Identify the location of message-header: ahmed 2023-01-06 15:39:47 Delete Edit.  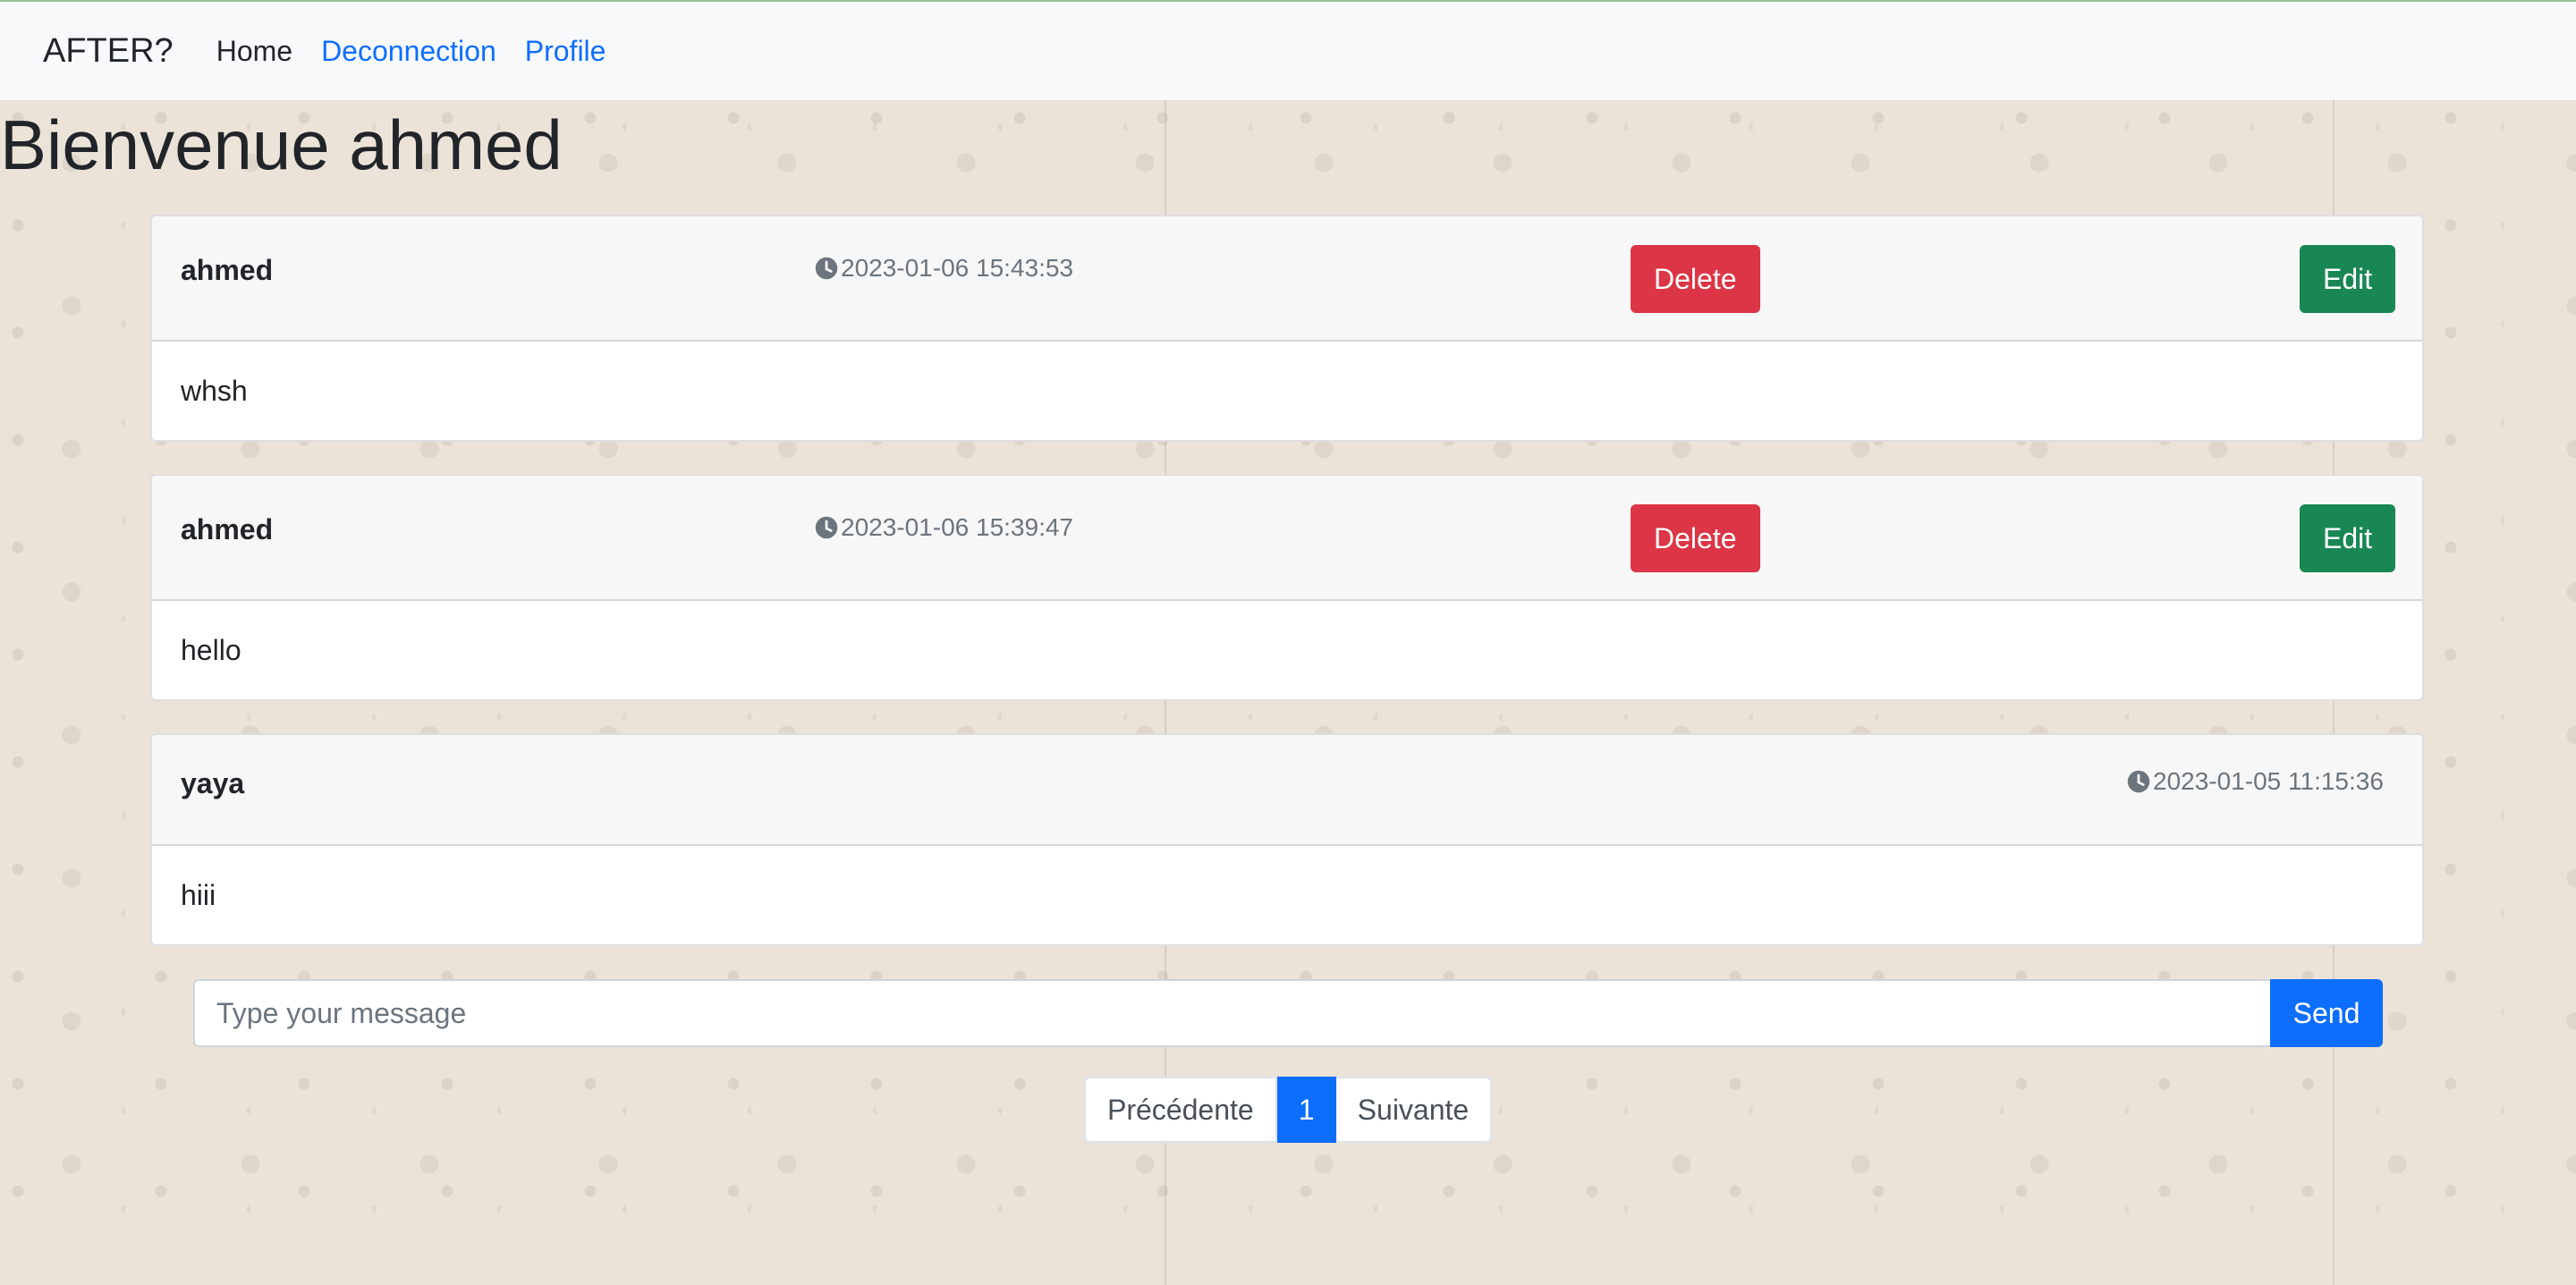
(1287, 539).